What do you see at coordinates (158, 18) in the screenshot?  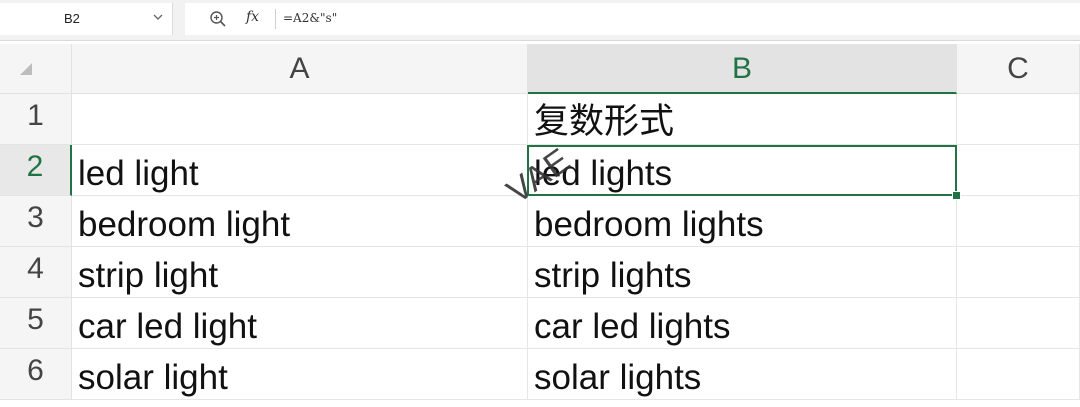 I see `chevron-down-icon` at bounding box center [158, 18].